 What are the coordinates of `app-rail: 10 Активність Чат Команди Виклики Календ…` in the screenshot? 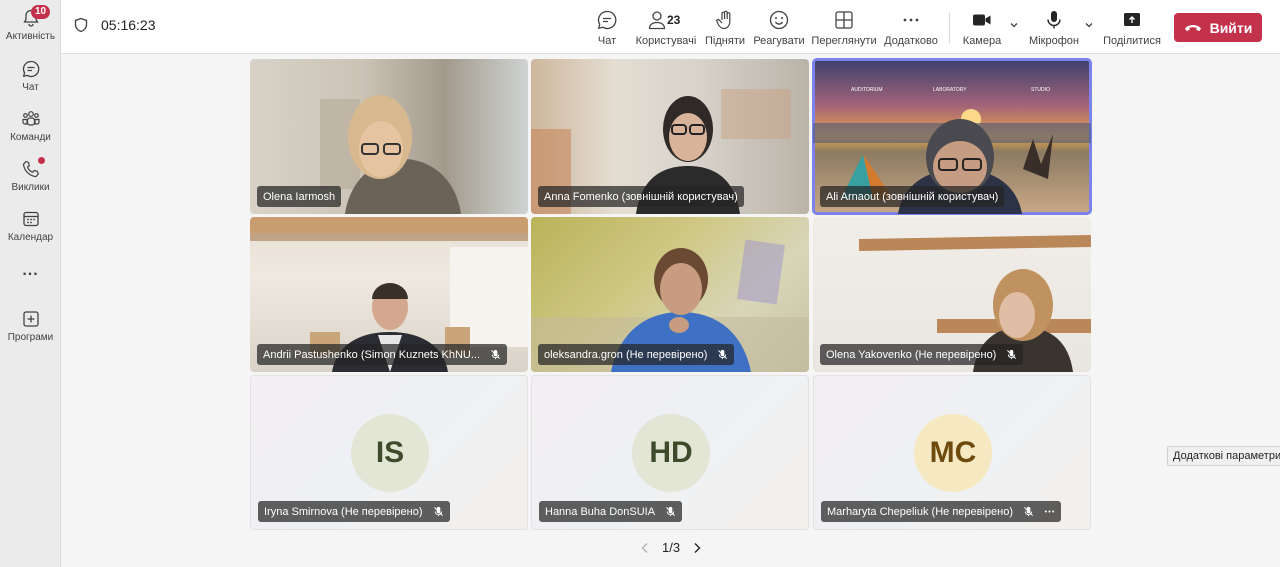 It's located at (30, 283).